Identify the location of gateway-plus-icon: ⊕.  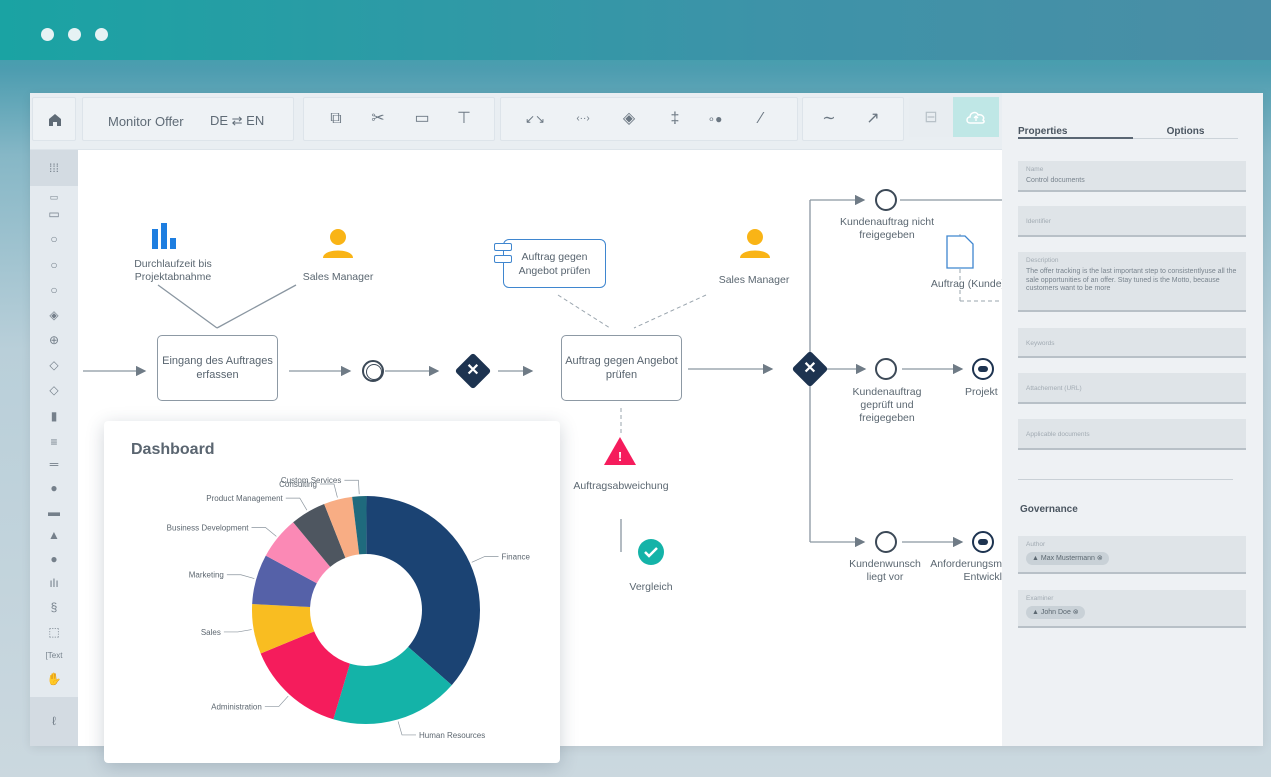
(54, 340).